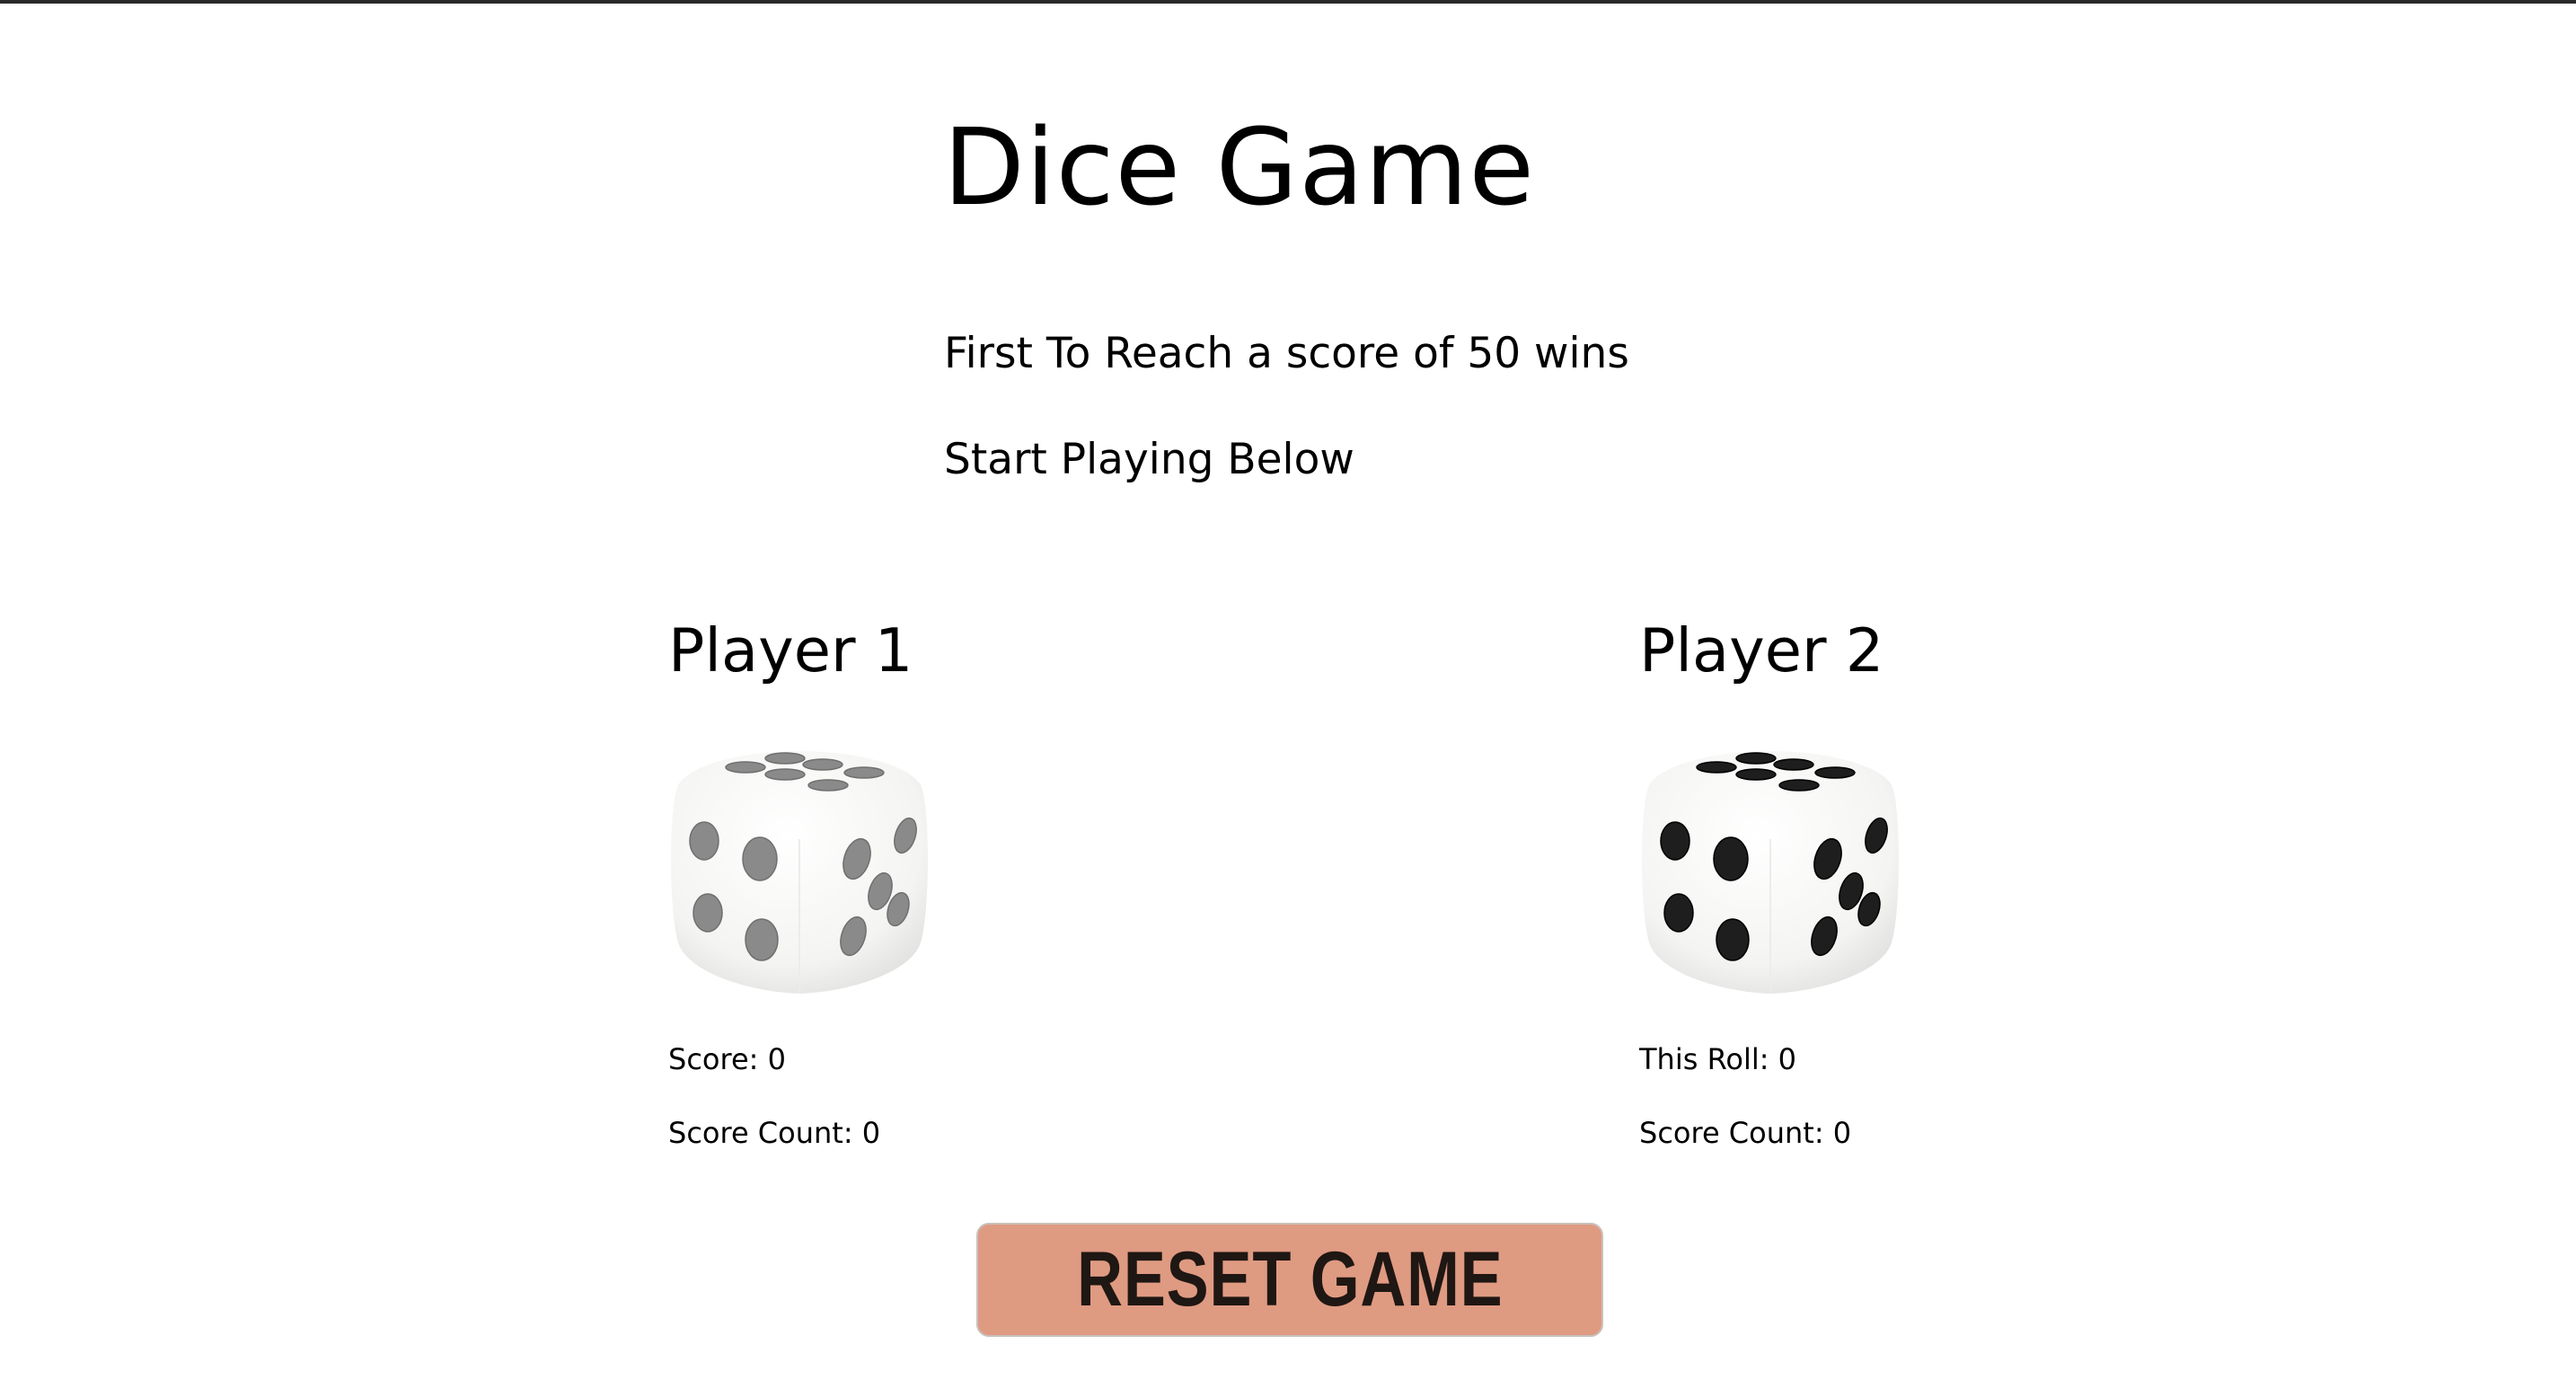 The image size is (2576, 1380). What do you see at coordinates (1149, 459) in the screenshot?
I see `start-prompt: Start Playing Below` at bounding box center [1149, 459].